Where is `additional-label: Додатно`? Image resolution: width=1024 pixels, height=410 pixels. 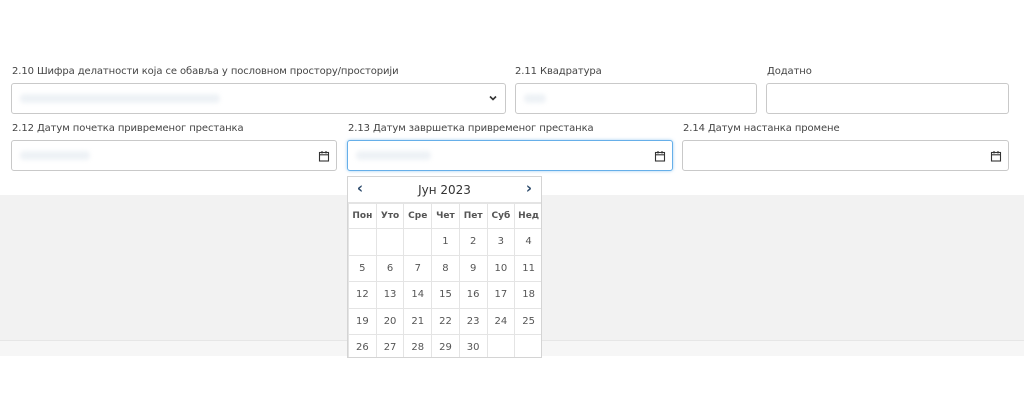 additional-label: Додатно is located at coordinates (789, 71).